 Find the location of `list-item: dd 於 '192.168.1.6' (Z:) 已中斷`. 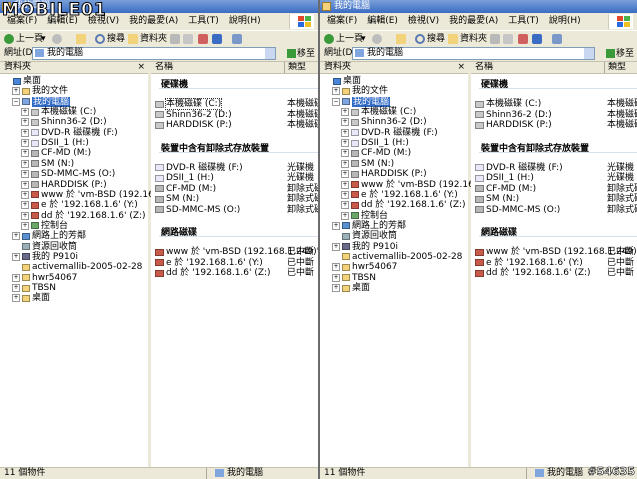

list-item: dd 於 '192.168.1.6' (Z:) 已中斷 is located at coordinates (236, 273).